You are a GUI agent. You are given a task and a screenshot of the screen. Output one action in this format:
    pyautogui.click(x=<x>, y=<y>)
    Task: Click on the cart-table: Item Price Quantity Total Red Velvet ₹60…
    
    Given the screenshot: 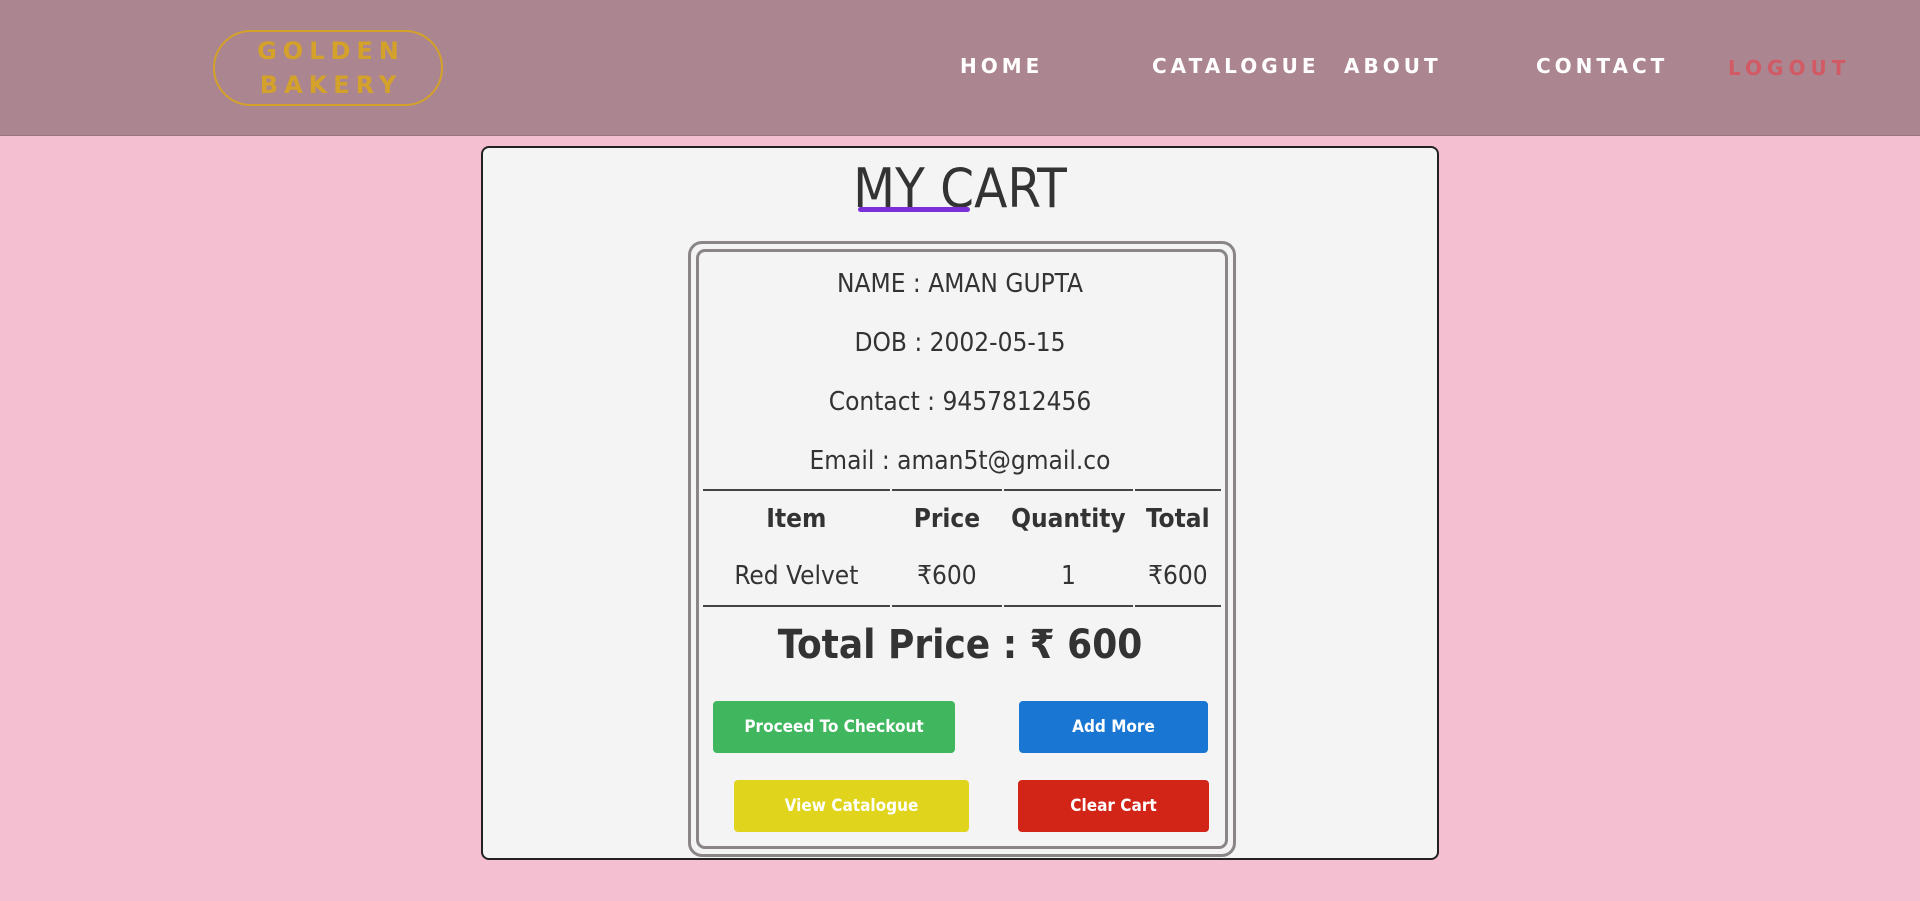 What is the action you would take?
    pyautogui.click(x=962, y=548)
    